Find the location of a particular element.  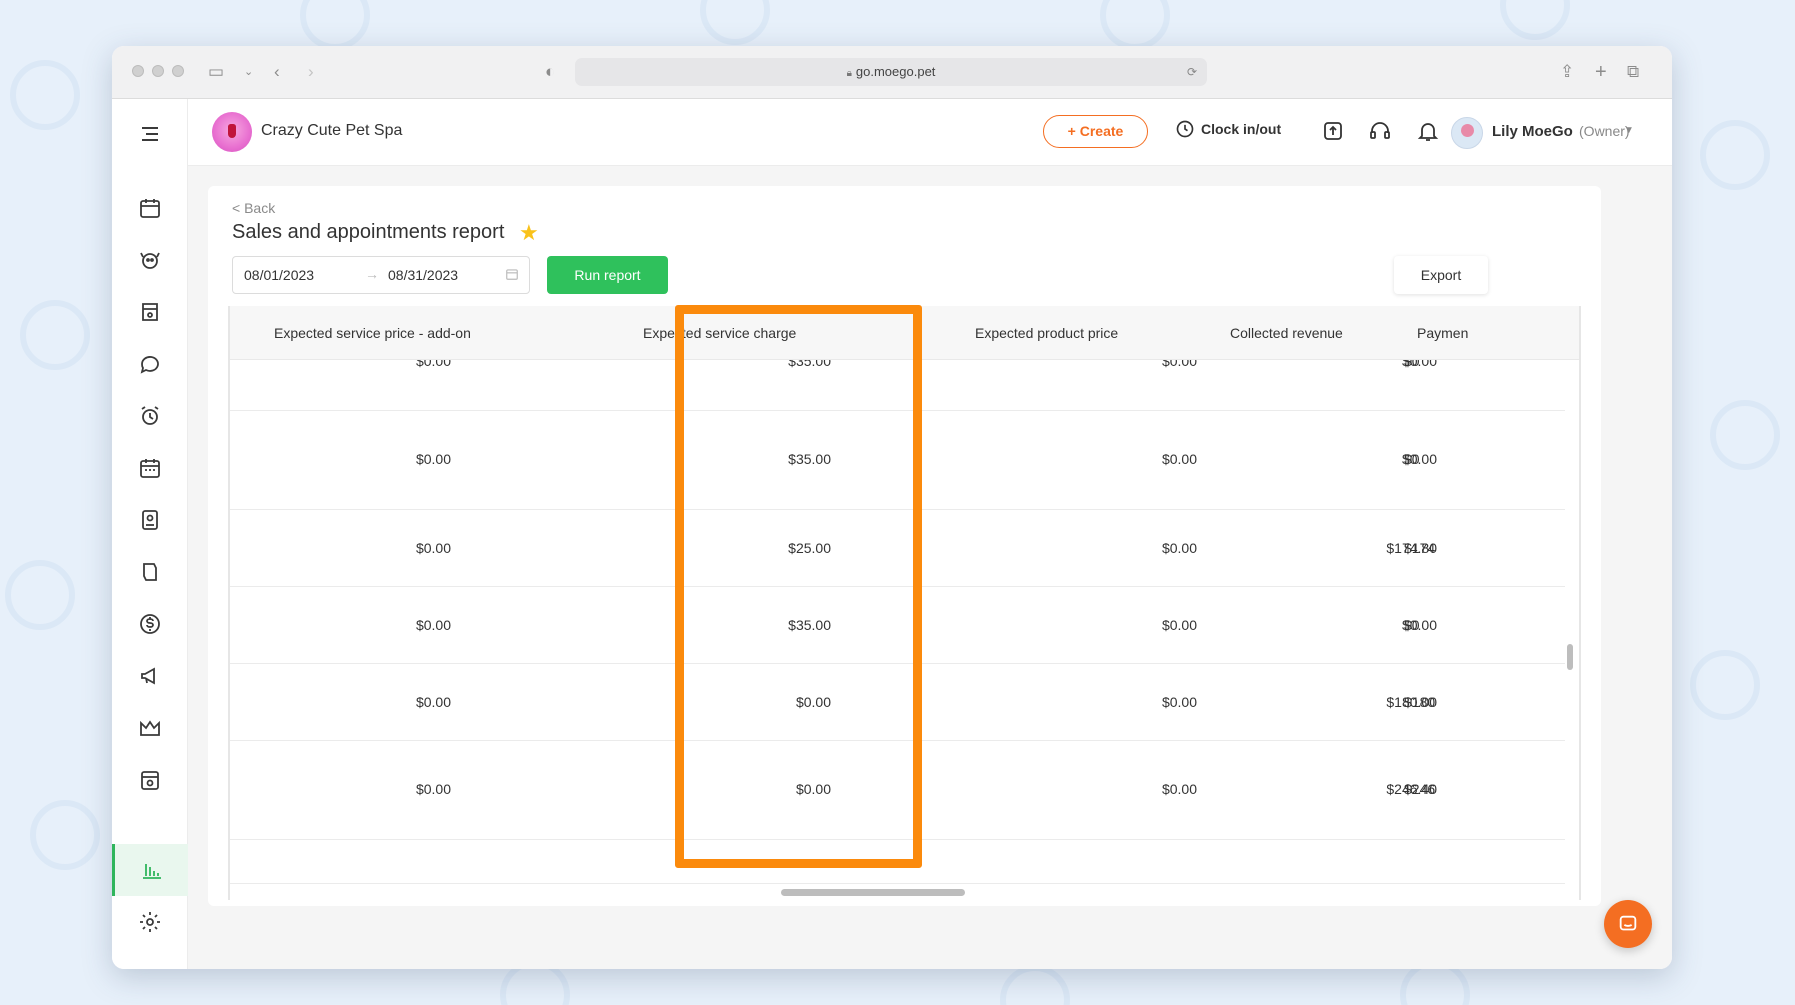

sidebar-item-marketing is located at coordinates (150, 676).